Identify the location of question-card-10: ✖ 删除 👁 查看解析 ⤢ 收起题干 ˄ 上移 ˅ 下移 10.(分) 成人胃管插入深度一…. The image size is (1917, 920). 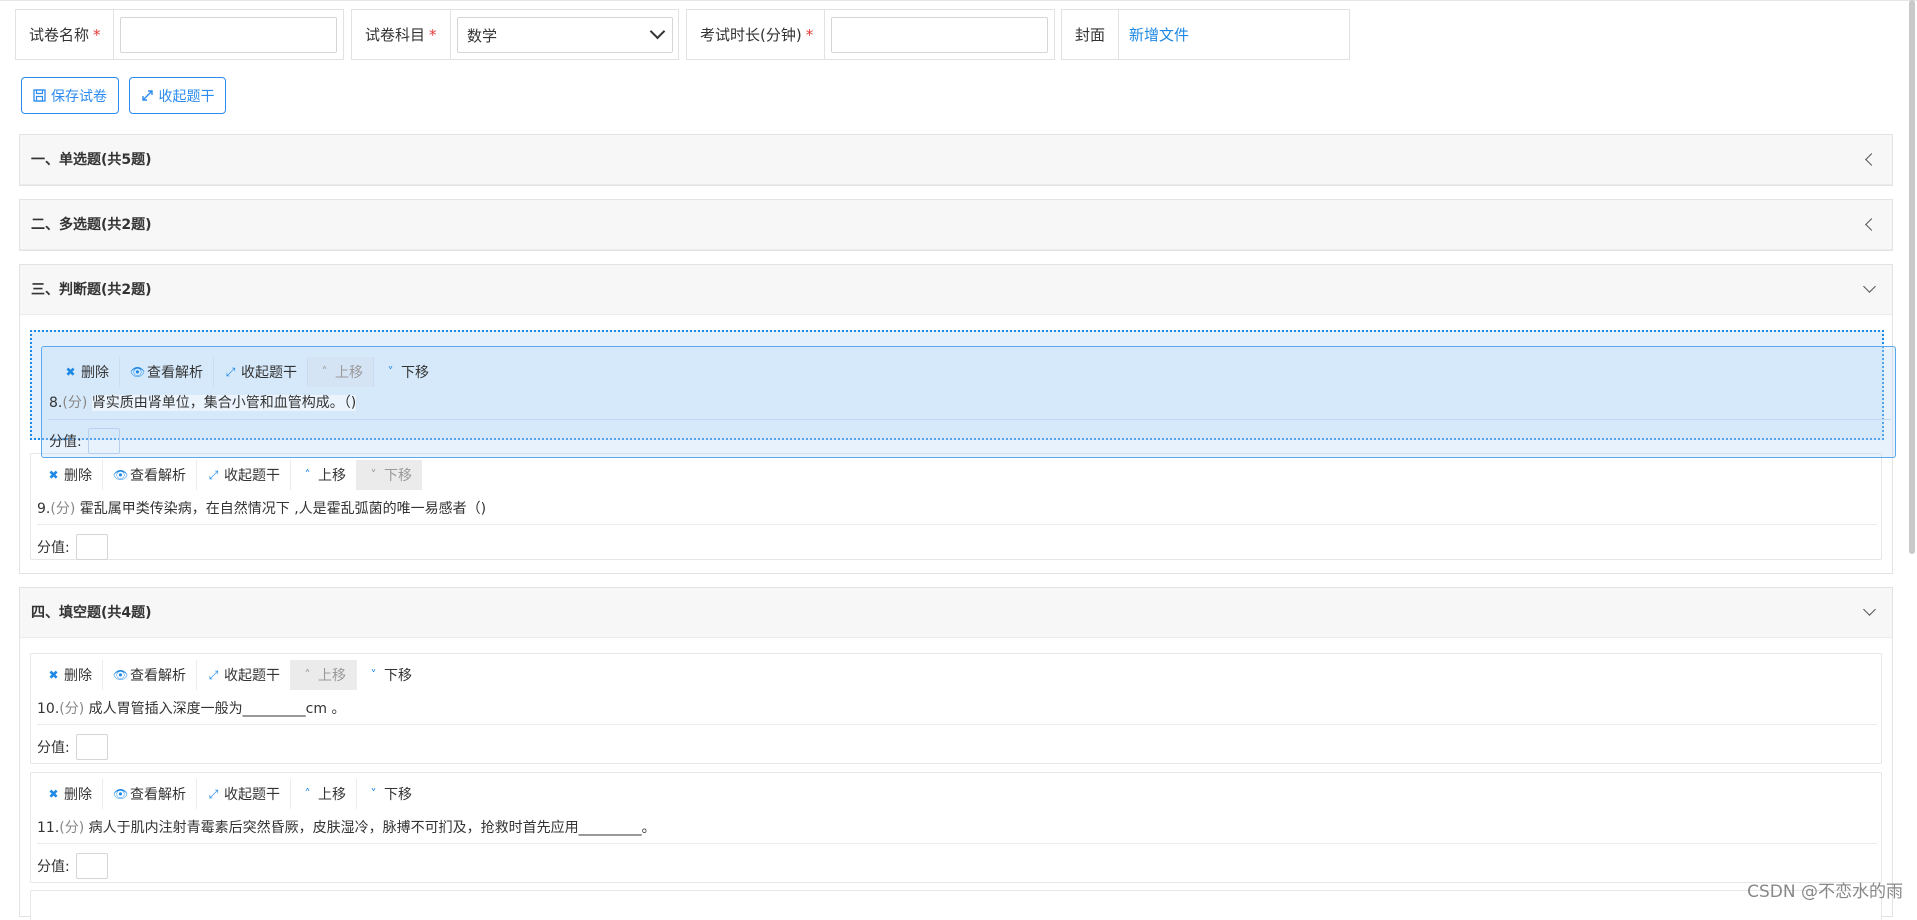
(956, 708).